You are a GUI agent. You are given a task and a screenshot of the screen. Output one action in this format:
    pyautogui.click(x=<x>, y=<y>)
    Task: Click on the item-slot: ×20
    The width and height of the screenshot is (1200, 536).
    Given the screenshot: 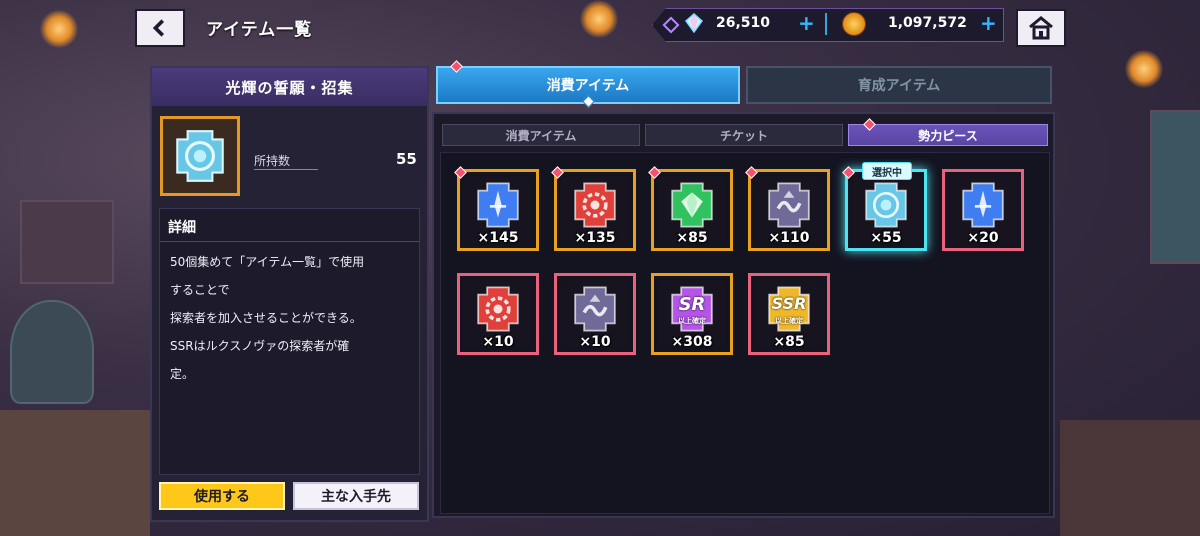 What is the action you would take?
    pyautogui.click(x=983, y=210)
    